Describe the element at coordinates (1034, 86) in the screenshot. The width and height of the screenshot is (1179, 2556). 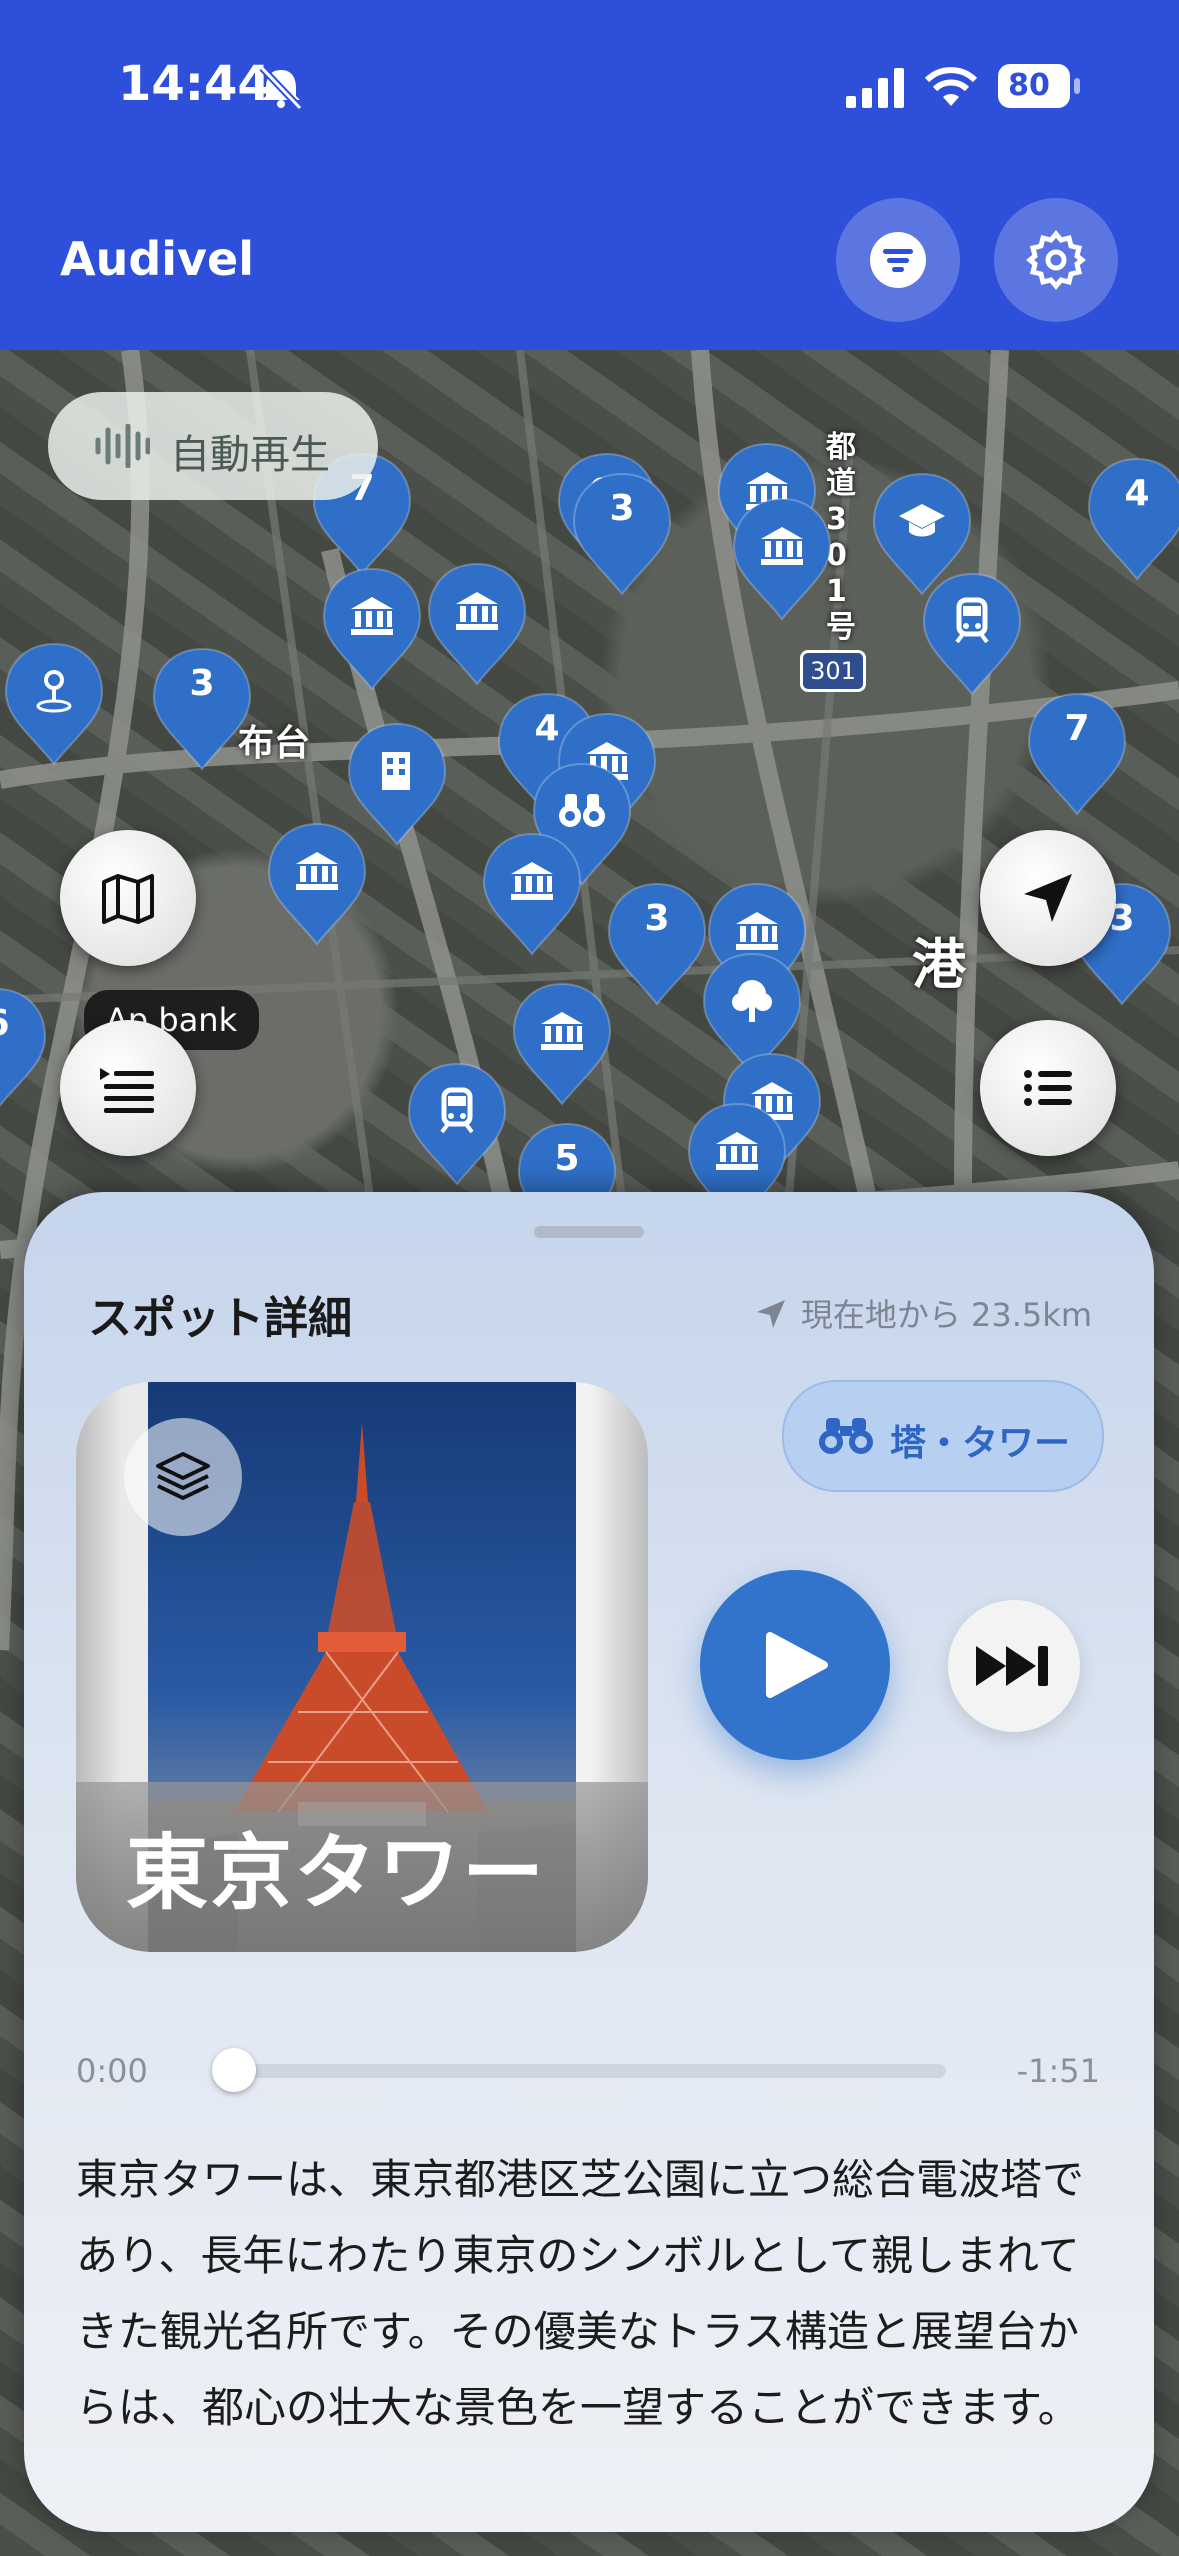
I see `battery-icon: 80` at that location.